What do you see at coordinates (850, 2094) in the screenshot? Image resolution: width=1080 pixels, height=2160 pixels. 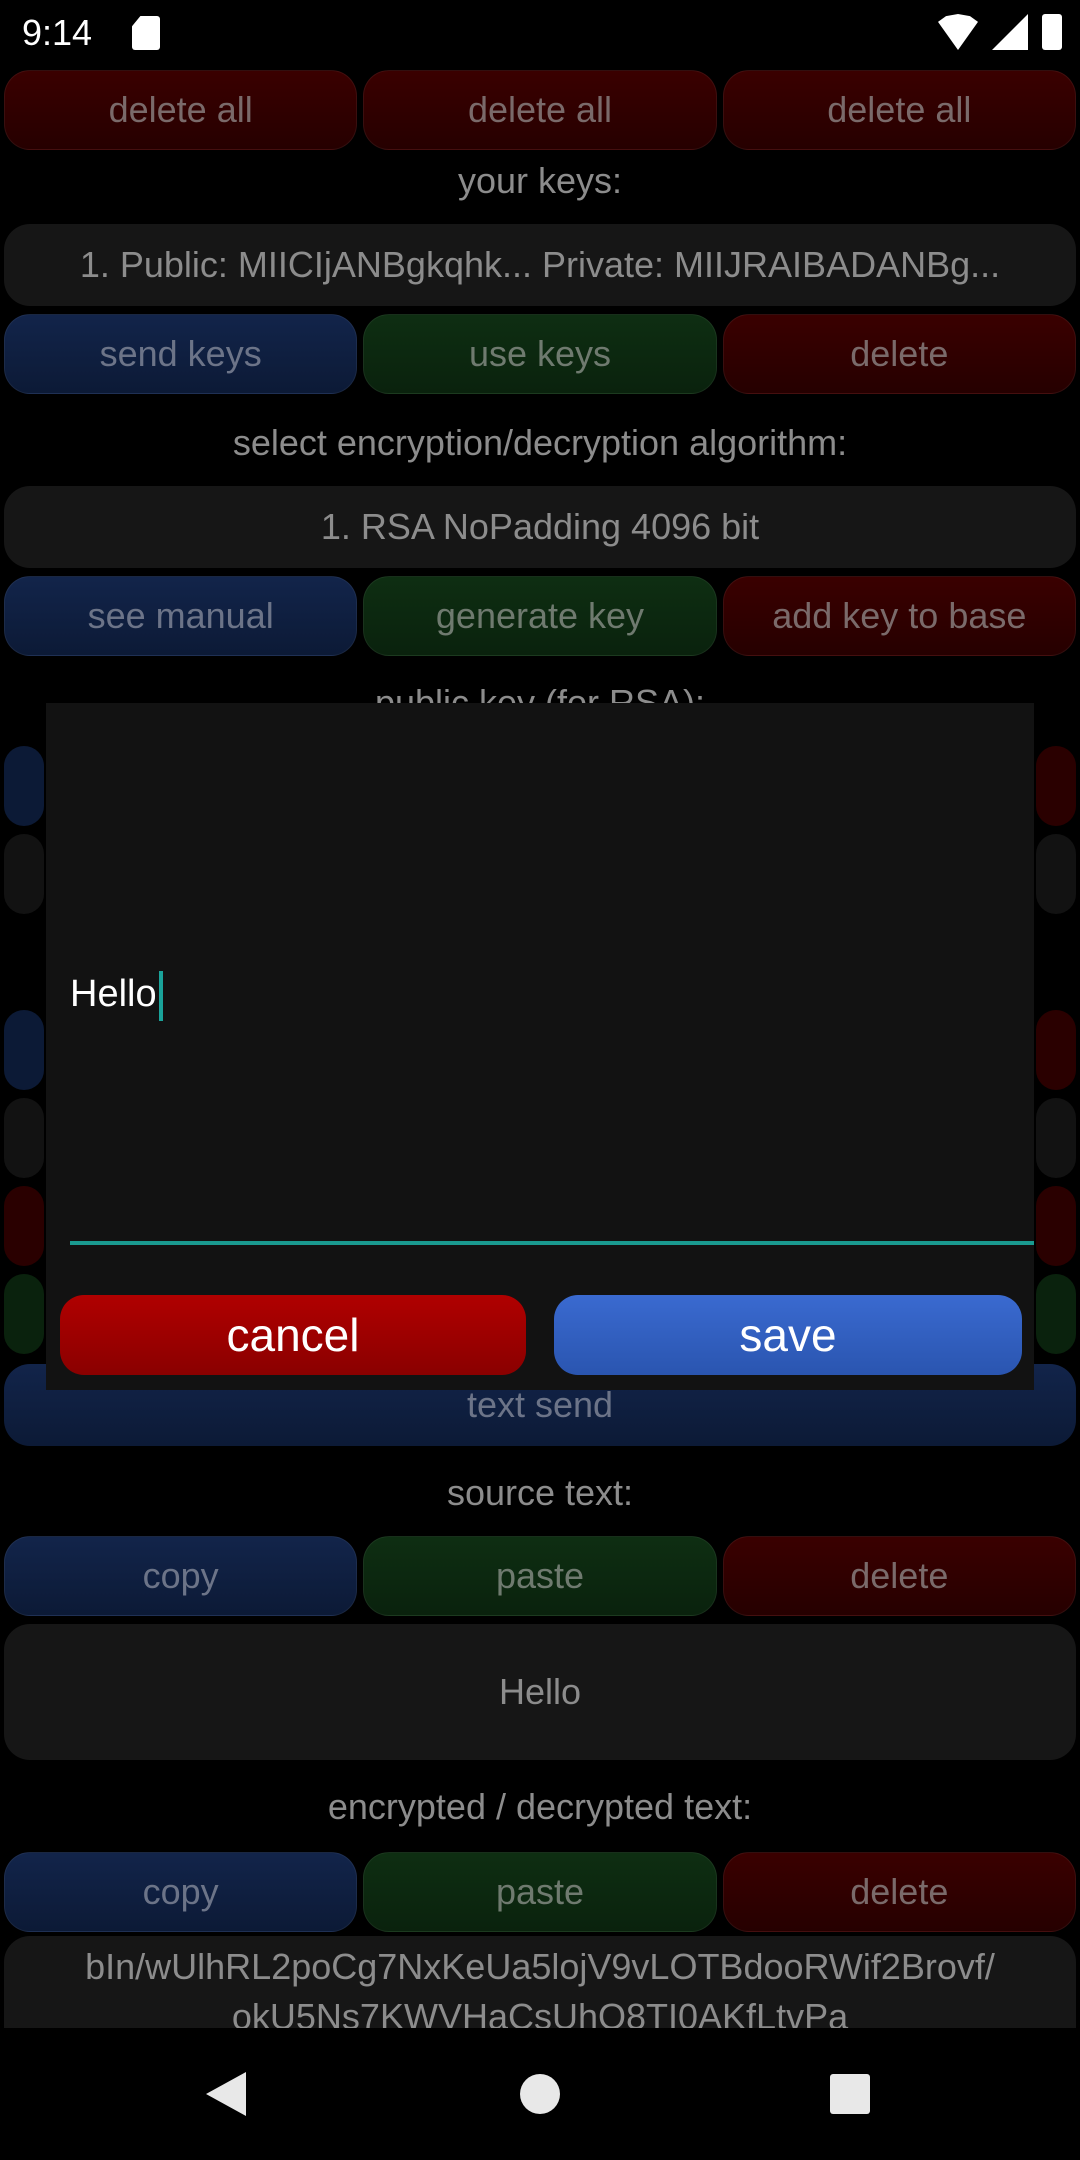 I see `recents-icon` at bounding box center [850, 2094].